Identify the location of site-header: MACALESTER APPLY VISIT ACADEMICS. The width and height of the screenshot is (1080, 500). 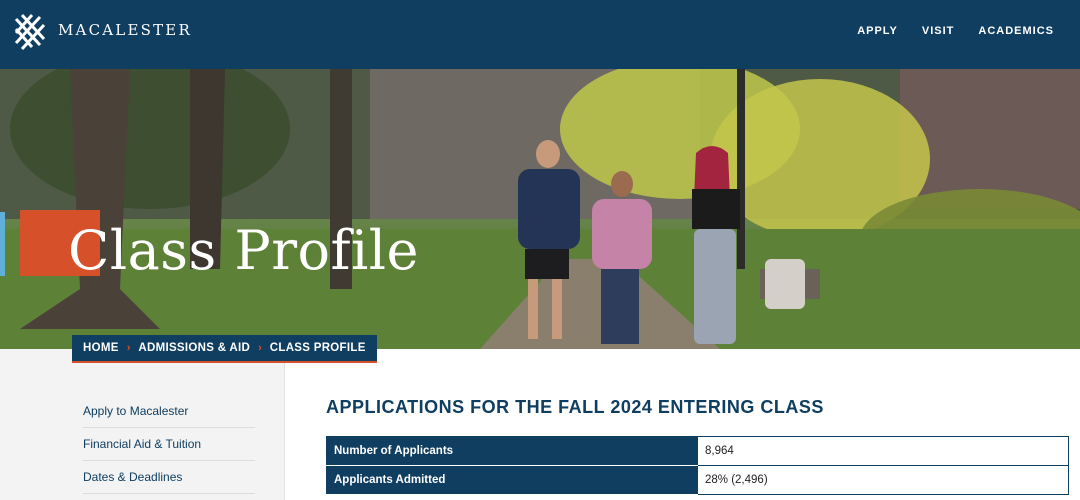
(540, 34).